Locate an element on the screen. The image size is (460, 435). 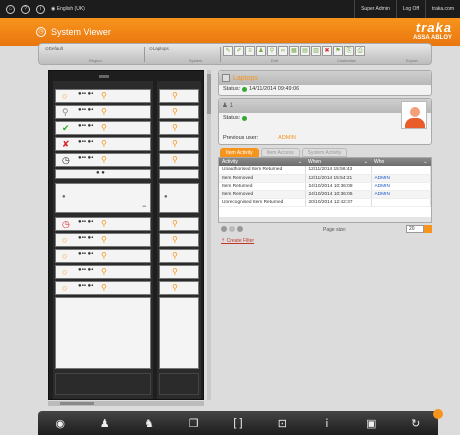
tab-item-access: Item Access is located at coordinates (280, 152).